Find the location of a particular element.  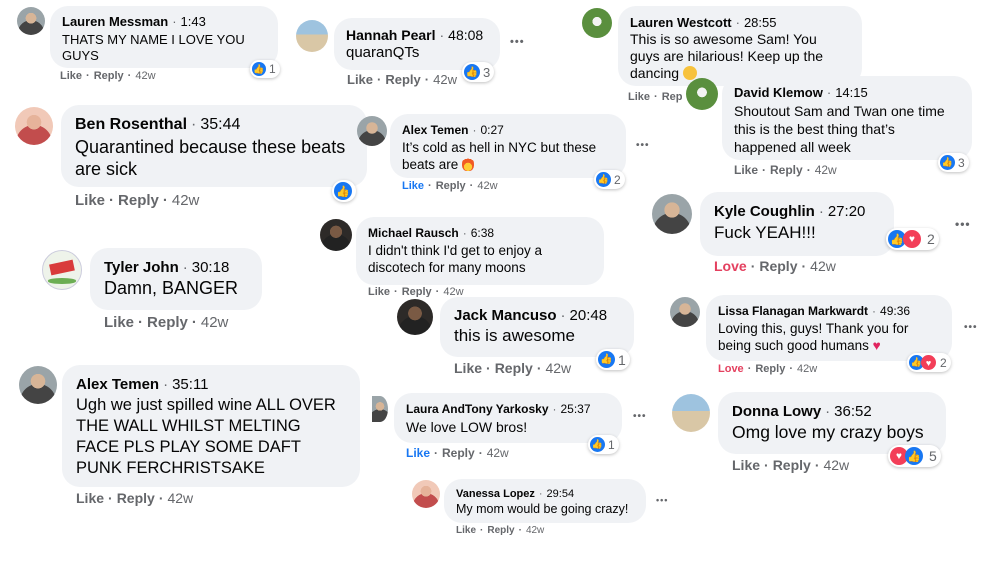

reaction-count: 👍 2 is located at coordinates (609, 179).